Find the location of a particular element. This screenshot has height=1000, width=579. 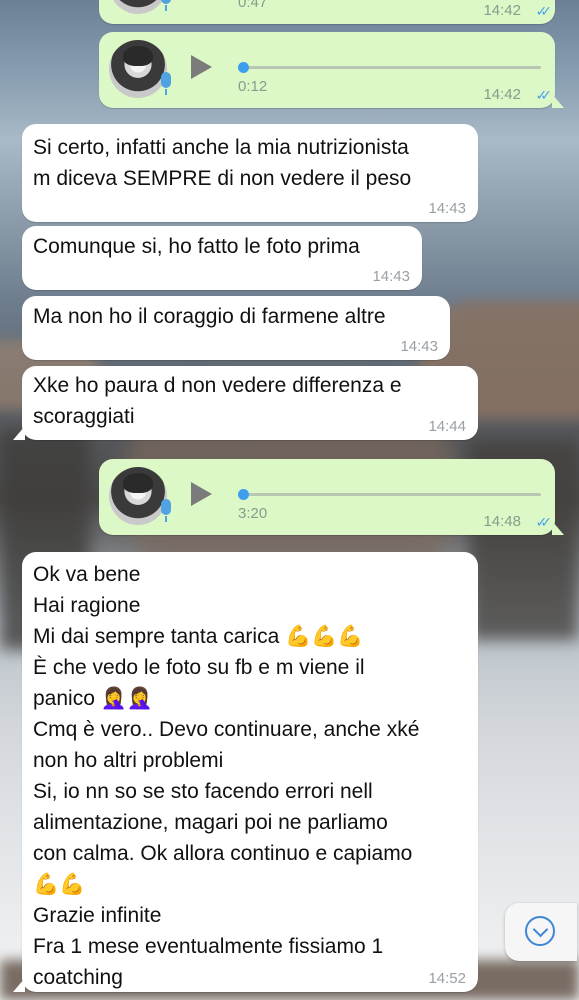

voice-message: 3:20 14:48 ✓✓ is located at coordinates (331, 497).